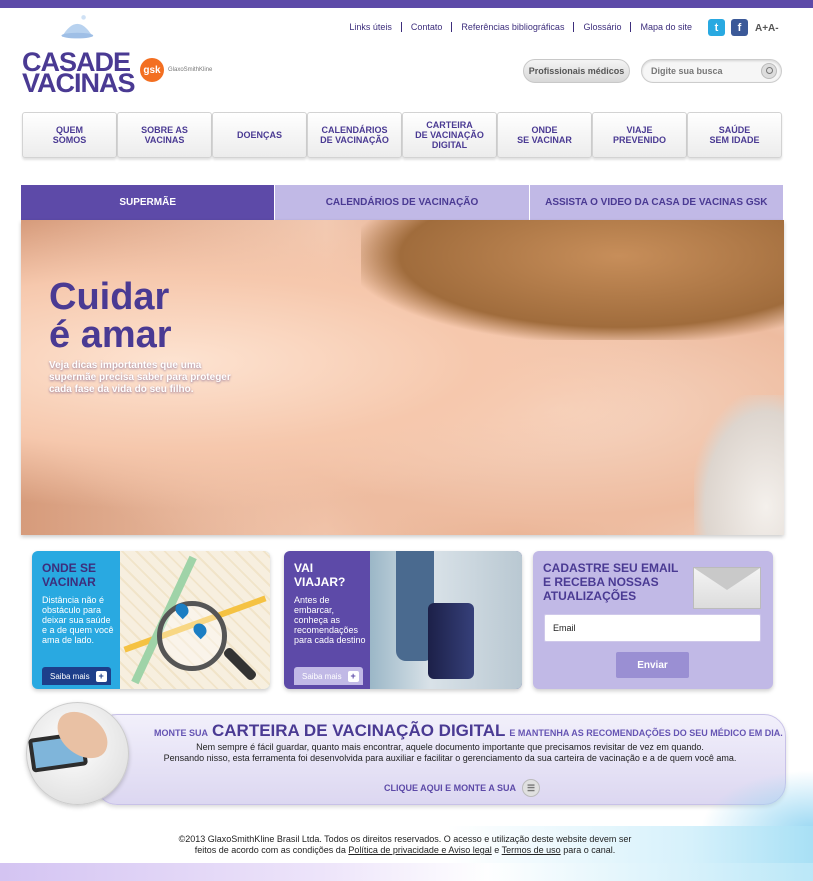 Image resolution: width=813 pixels, height=881 pixels. I want to click on tab-video: ASSISTA O VIDEO DA CASA DE VACINAS GSK, so click(656, 202).